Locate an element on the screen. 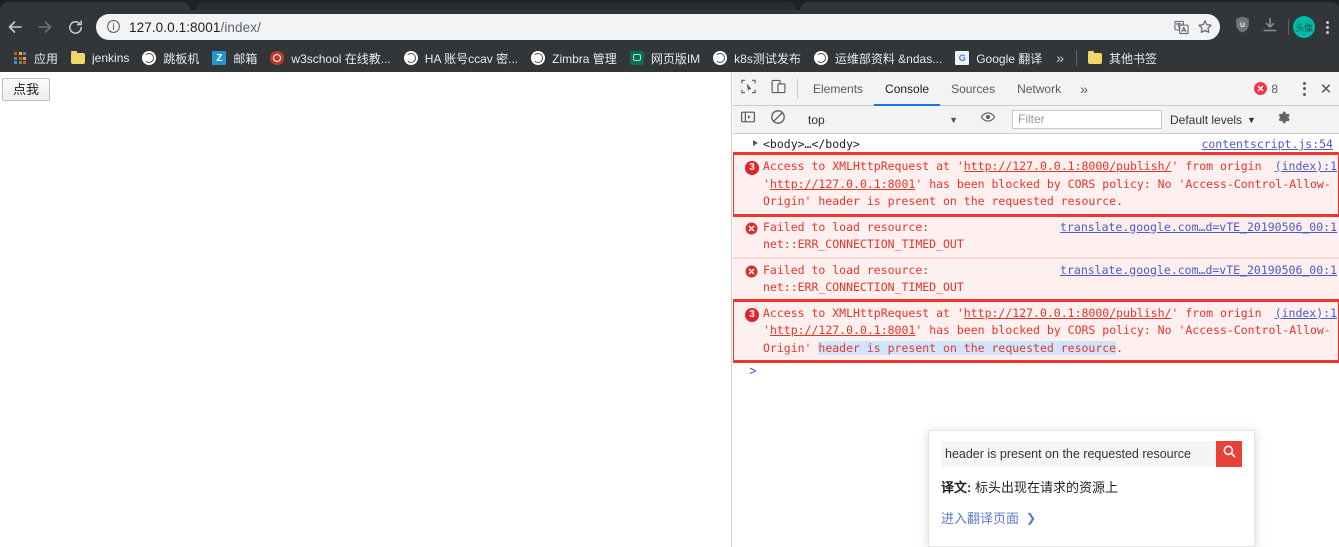 This screenshot has width=1339, height=547. bookmarks-overflow-button: » is located at coordinates (1060, 58).